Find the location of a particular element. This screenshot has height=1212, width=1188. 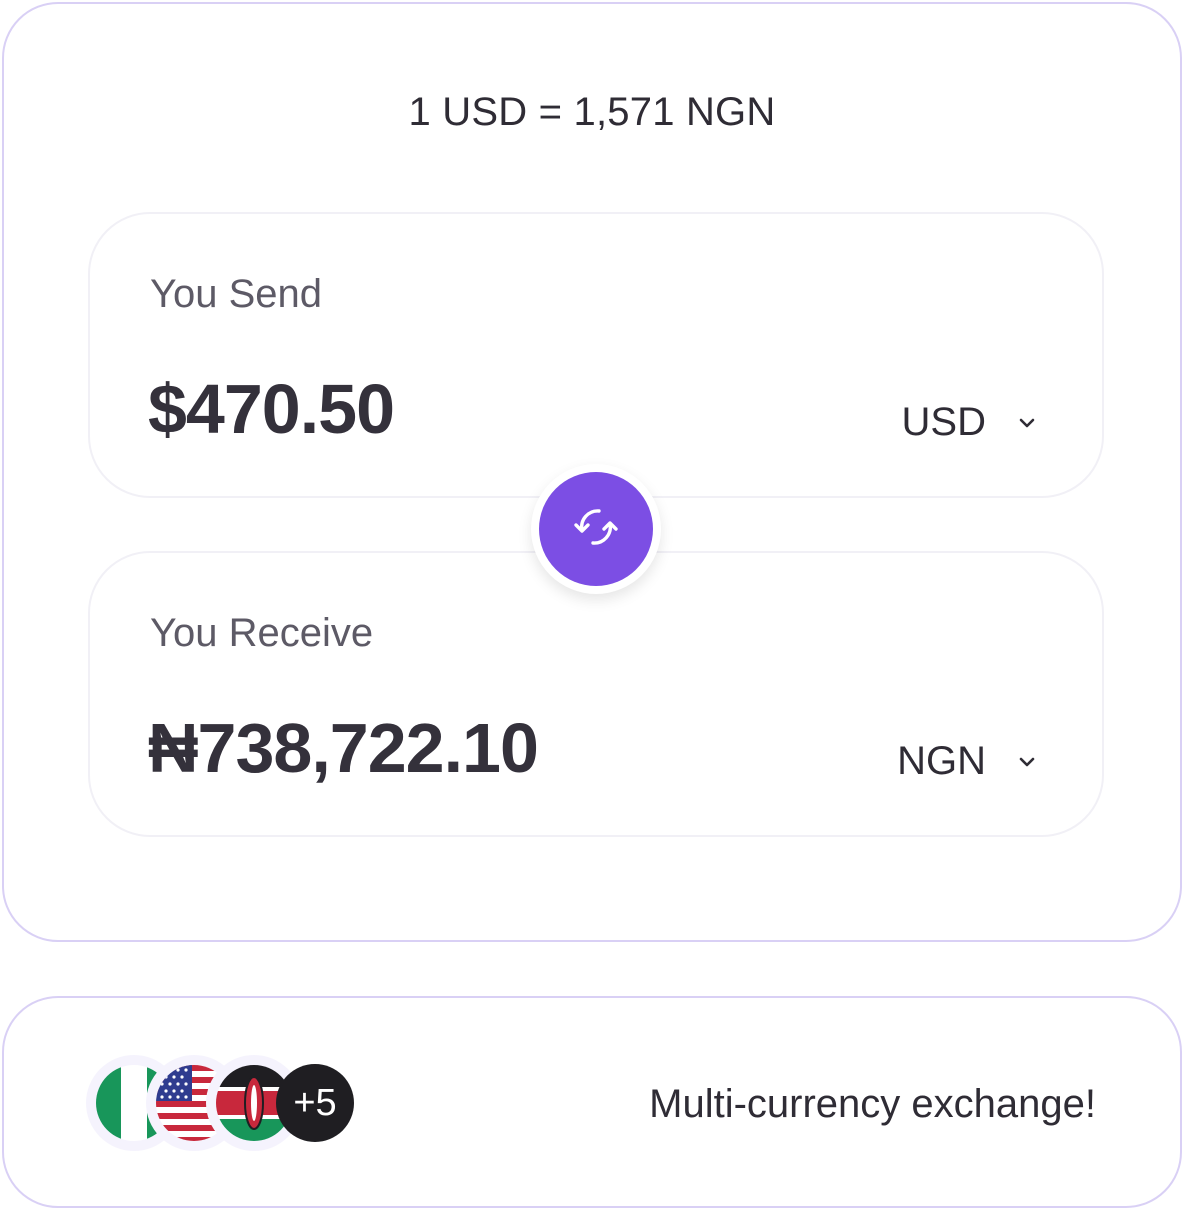

send-label: You Send is located at coordinates (236, 294).